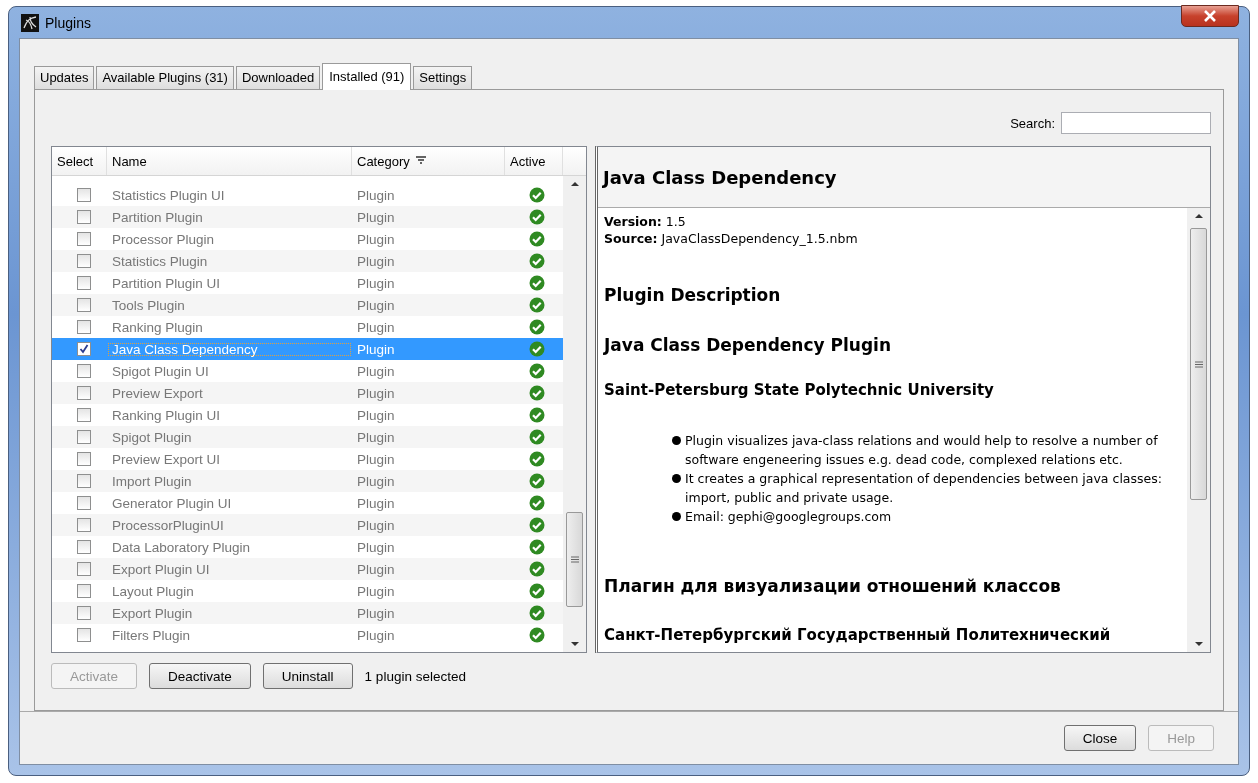 This screenshot has width=1258, height=783. What do you see at coordinates (278, 77) in the screenshot?
I see `tab: Downloaded` at bounding box center [278, 77].